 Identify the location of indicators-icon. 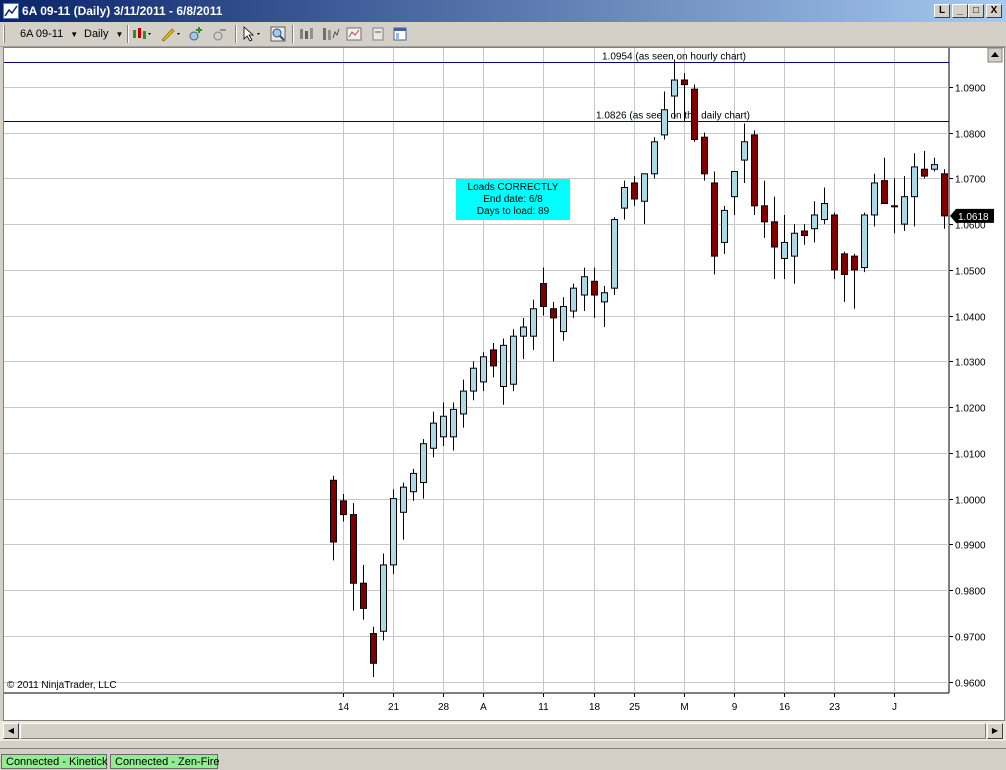
(331, 34).